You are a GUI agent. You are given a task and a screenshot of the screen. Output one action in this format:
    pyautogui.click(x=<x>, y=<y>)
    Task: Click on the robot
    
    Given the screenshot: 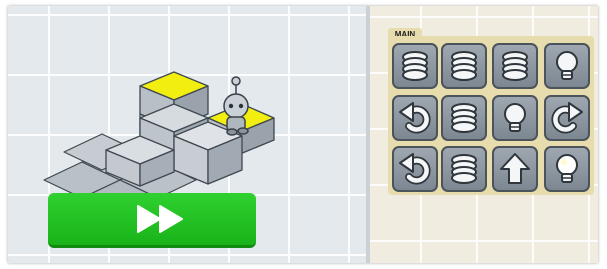 What is the action you would take?
    pyautogui.click(x=236, y=106)
    